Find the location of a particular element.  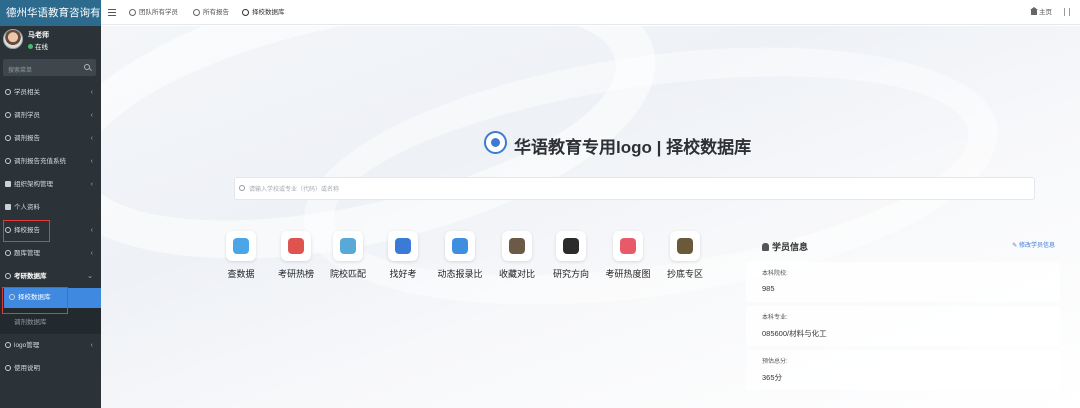

quick-link-bottom: 抄底专区 is located at coordinates (685, 255).